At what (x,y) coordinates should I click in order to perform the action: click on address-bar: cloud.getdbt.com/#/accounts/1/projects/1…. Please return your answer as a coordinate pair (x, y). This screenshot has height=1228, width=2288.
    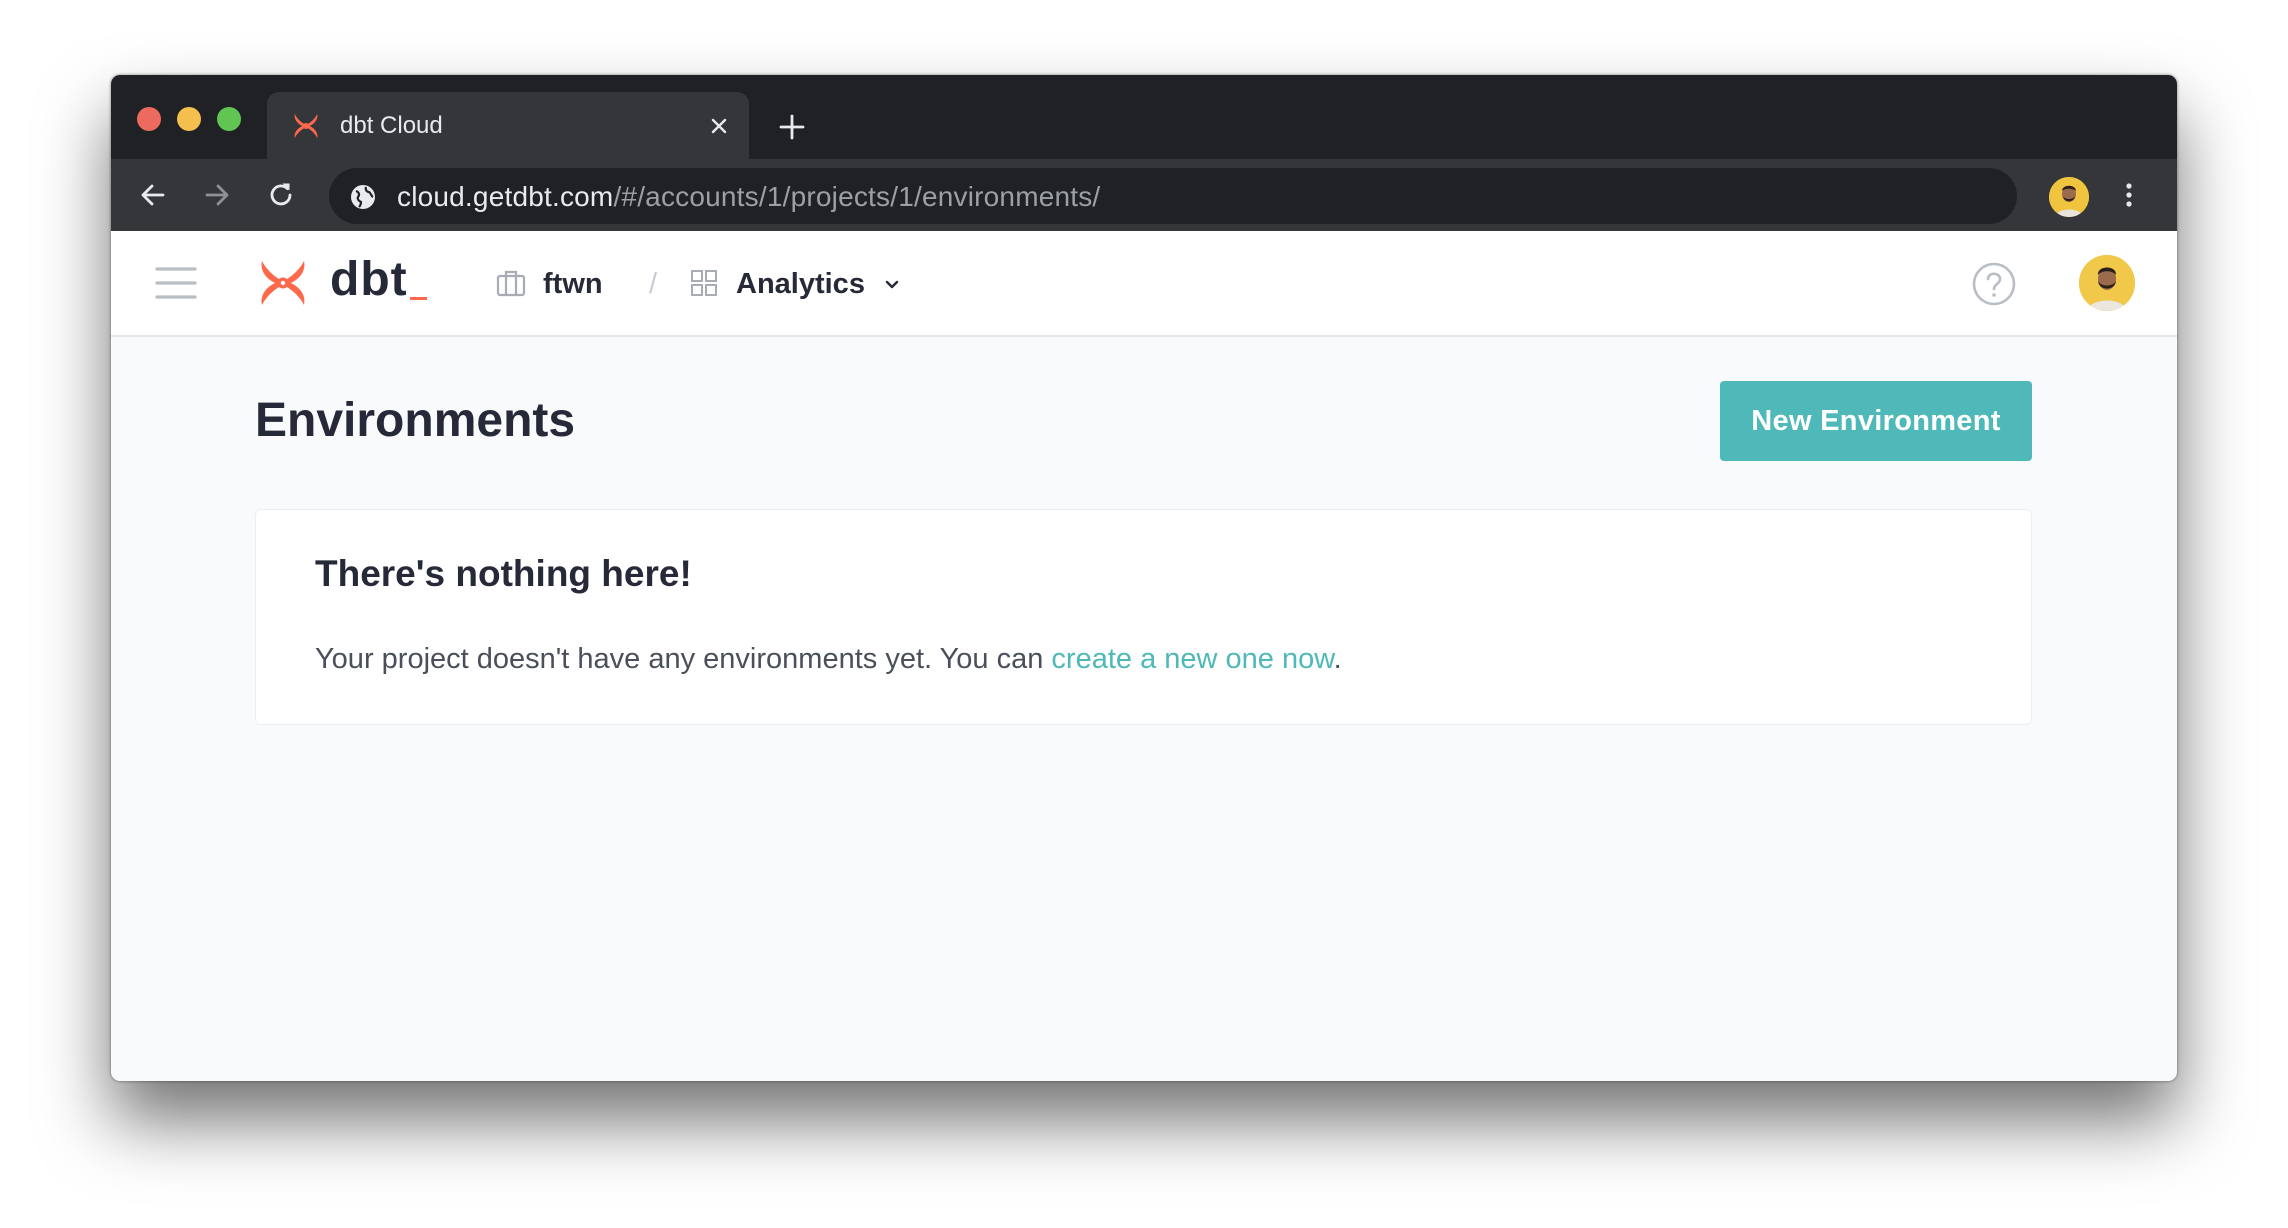
    Looking at the image, I should click on (1173, 196).